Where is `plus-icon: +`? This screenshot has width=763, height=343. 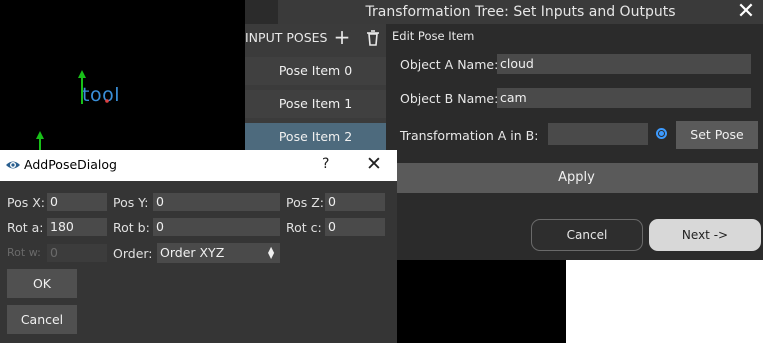 plus-icon: + is located at coordinates (342, 38).